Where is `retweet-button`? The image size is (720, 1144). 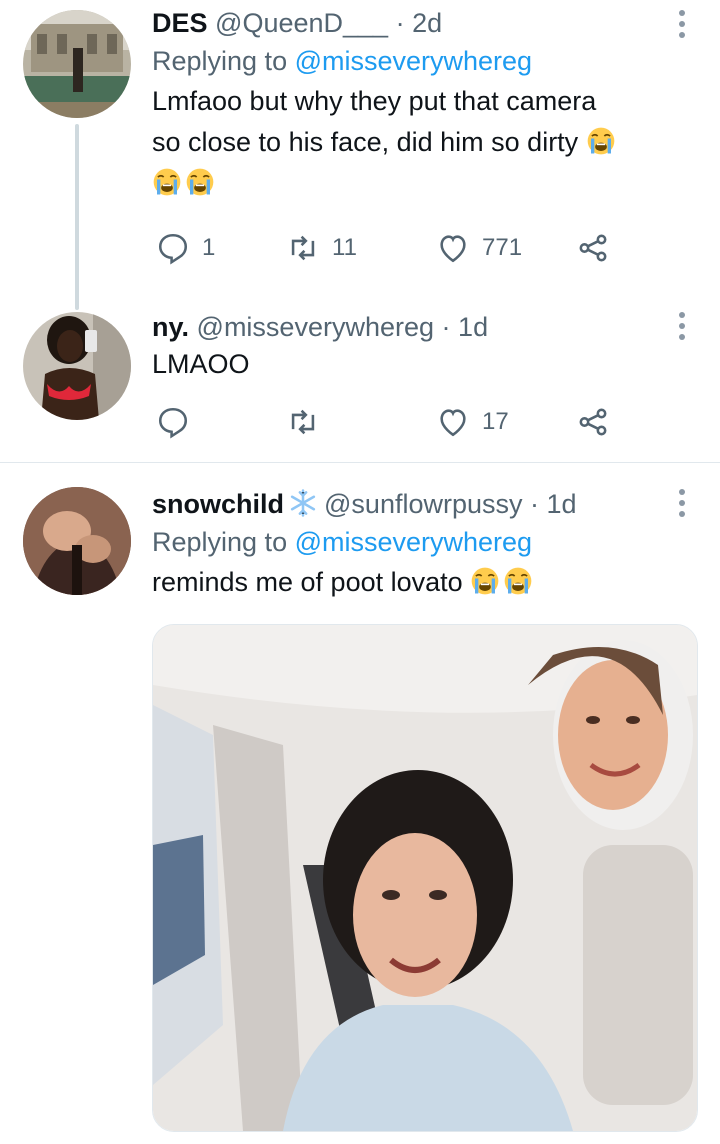
retweet-button is located at coordinates (309, 422).